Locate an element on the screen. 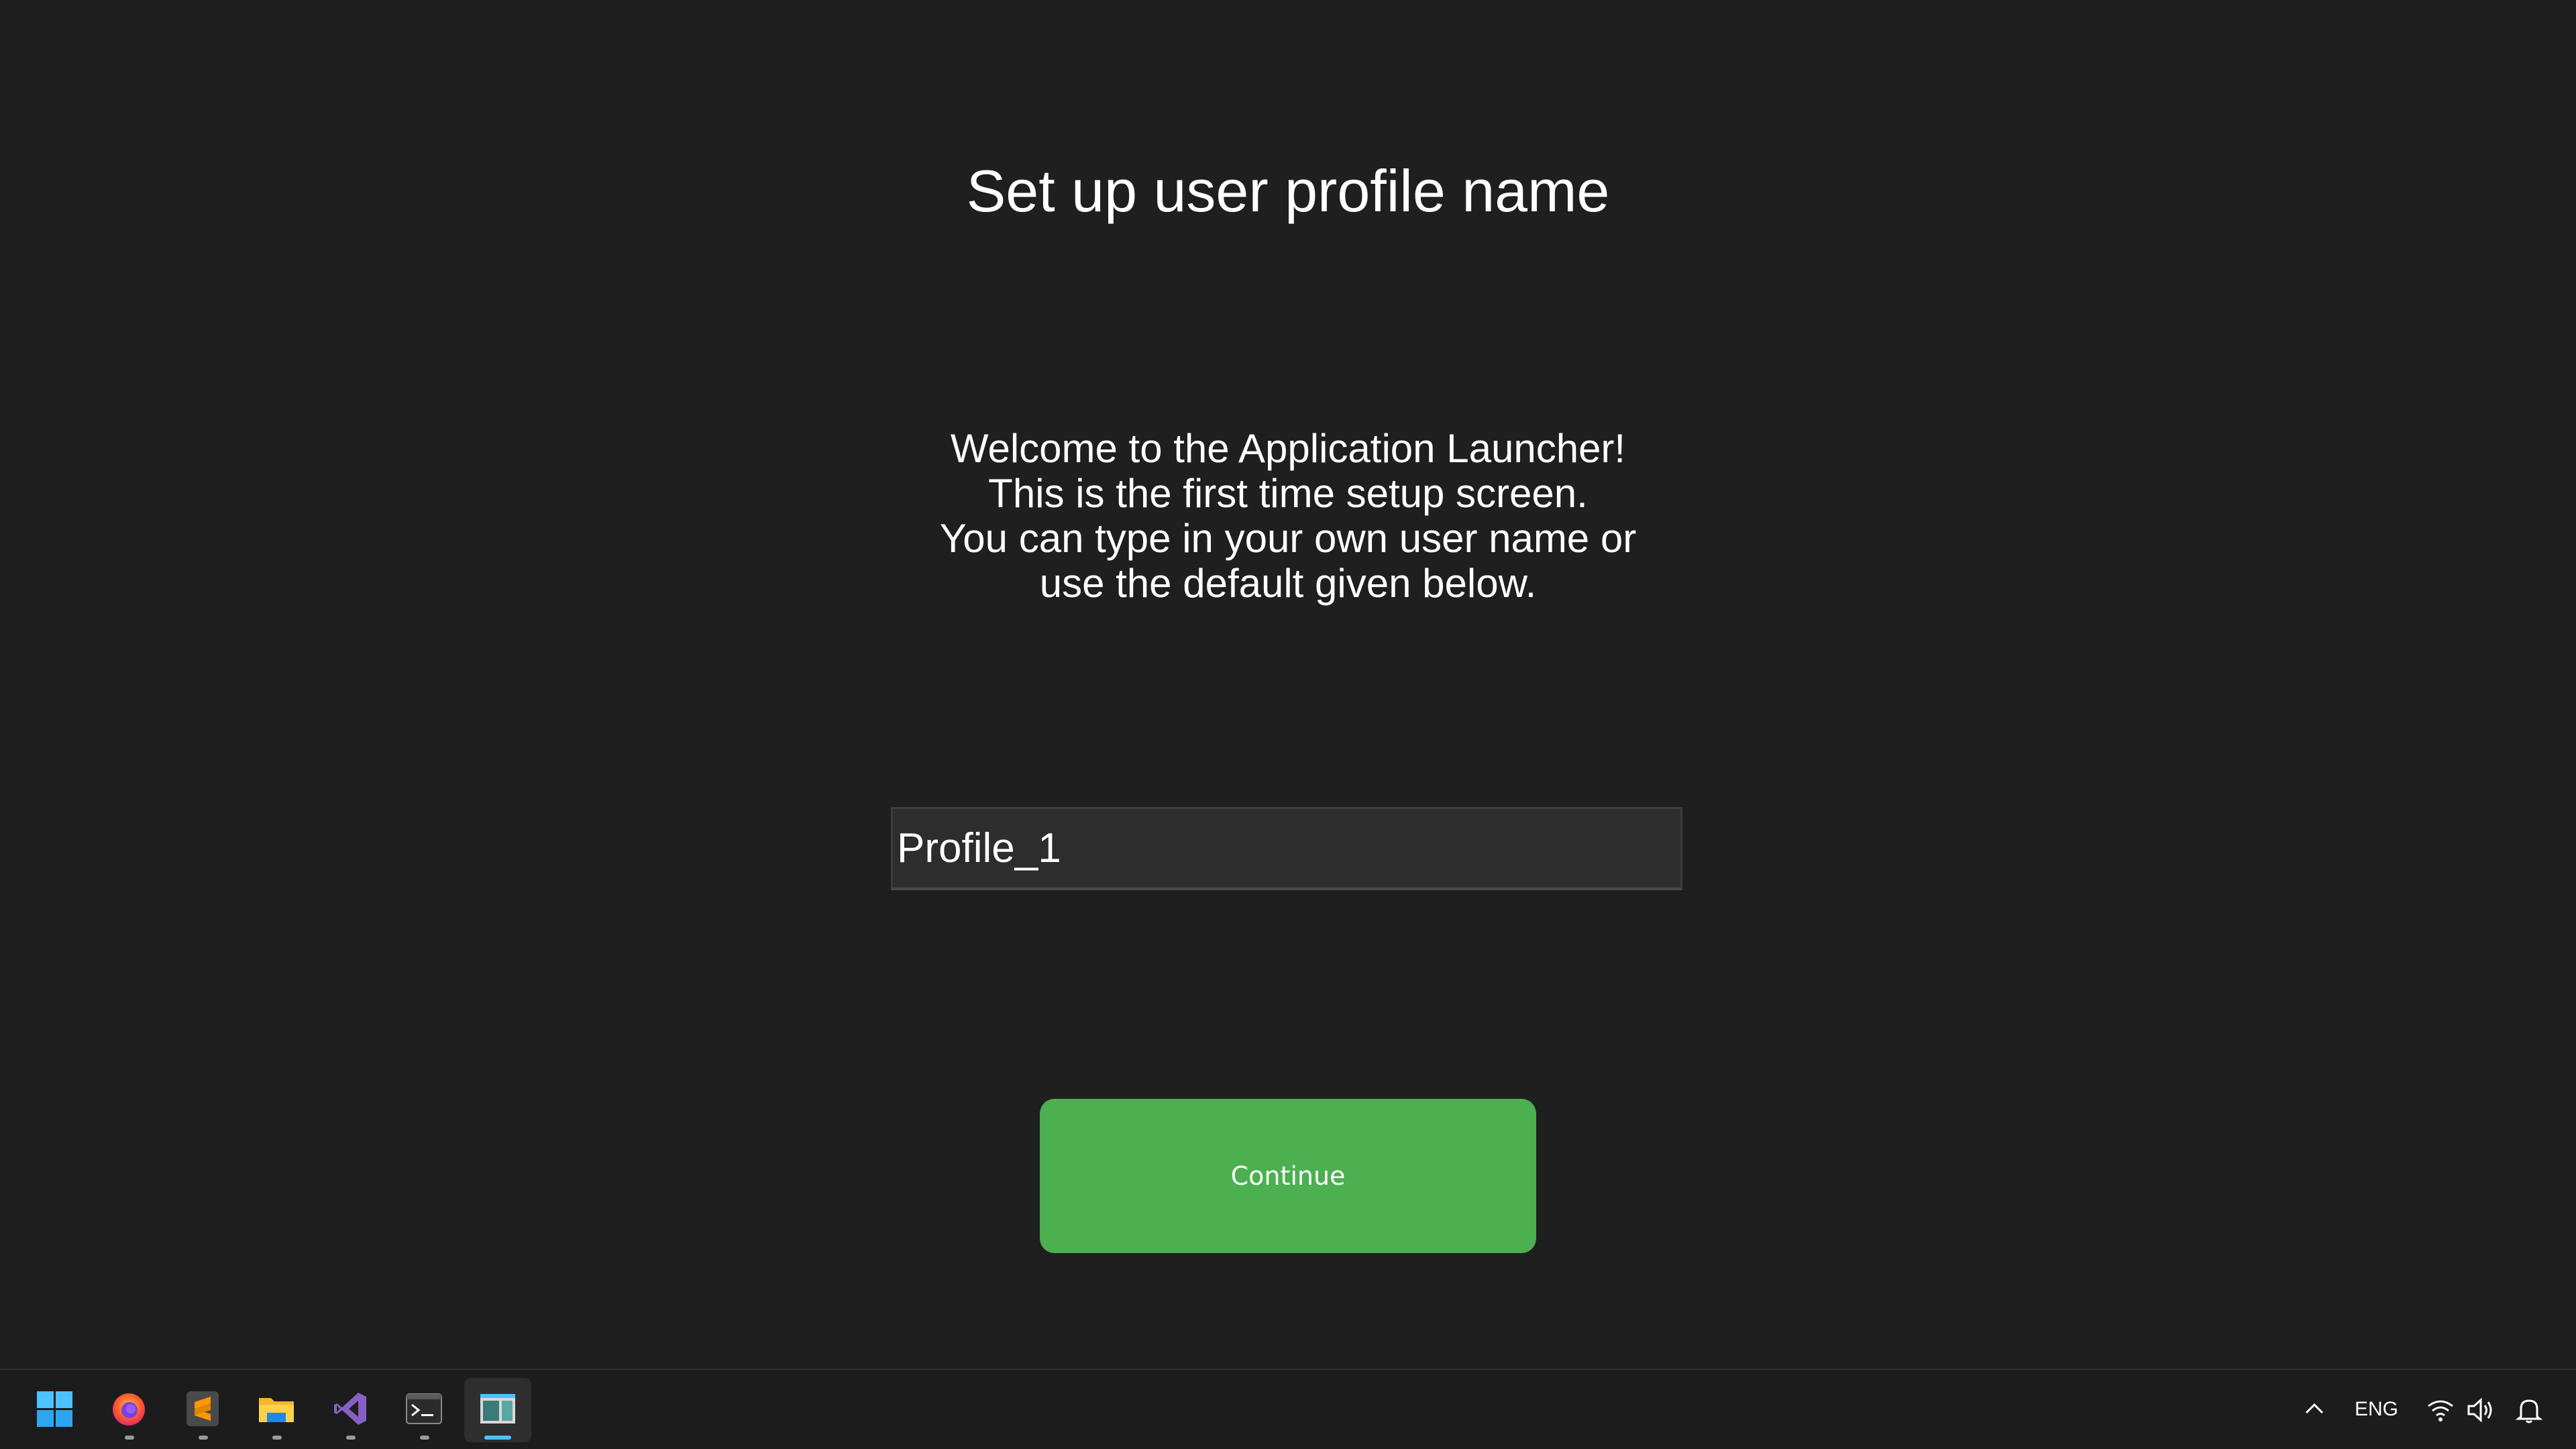 This screenshot has height=1449, width=2576. windows-start-icon is located at coordinates (54, 1409).